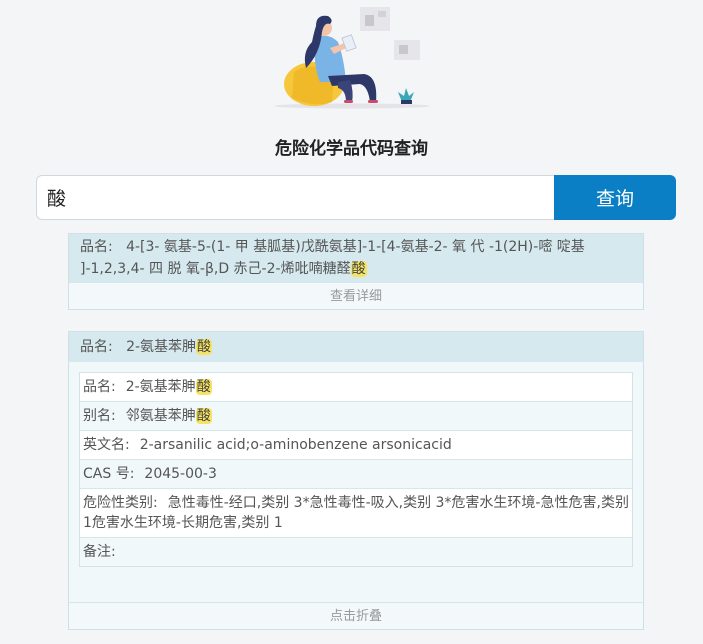 This screenshot has height=644, width=703. Describe the element at coordinates (99, 552) in the screenshot. I see `detail-label: 备注:` at that location.